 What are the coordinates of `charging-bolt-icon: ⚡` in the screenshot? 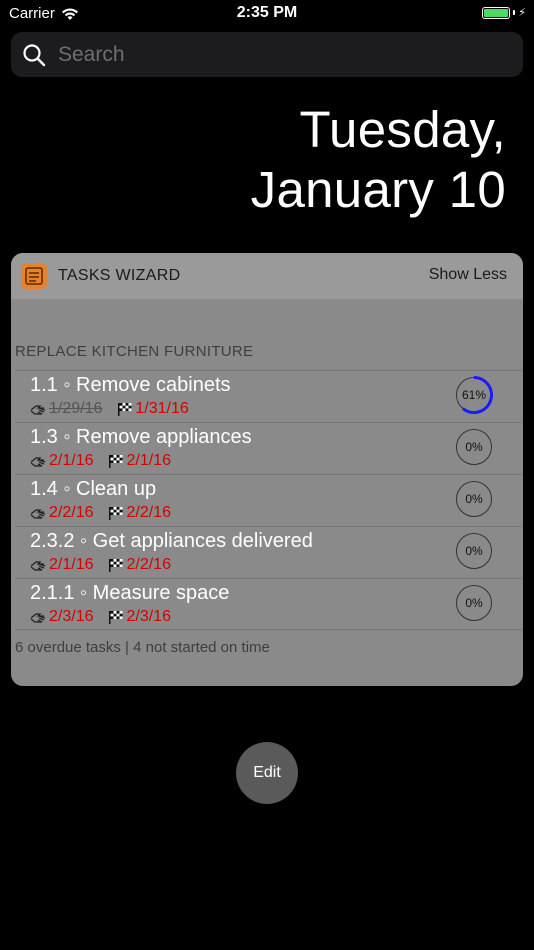 It's located at (522, 13).